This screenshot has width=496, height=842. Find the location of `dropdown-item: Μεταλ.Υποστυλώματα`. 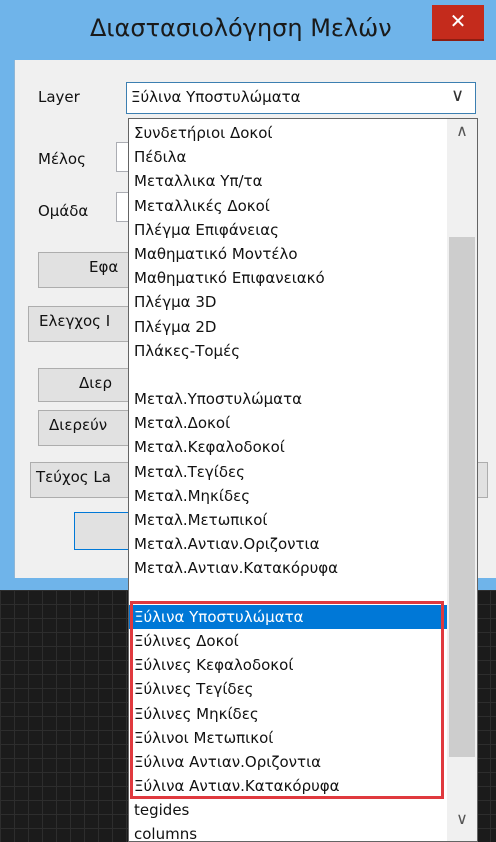

dropdown-item: Μεταλ.Υποστυλώματα is located at coordinates (288, 399).